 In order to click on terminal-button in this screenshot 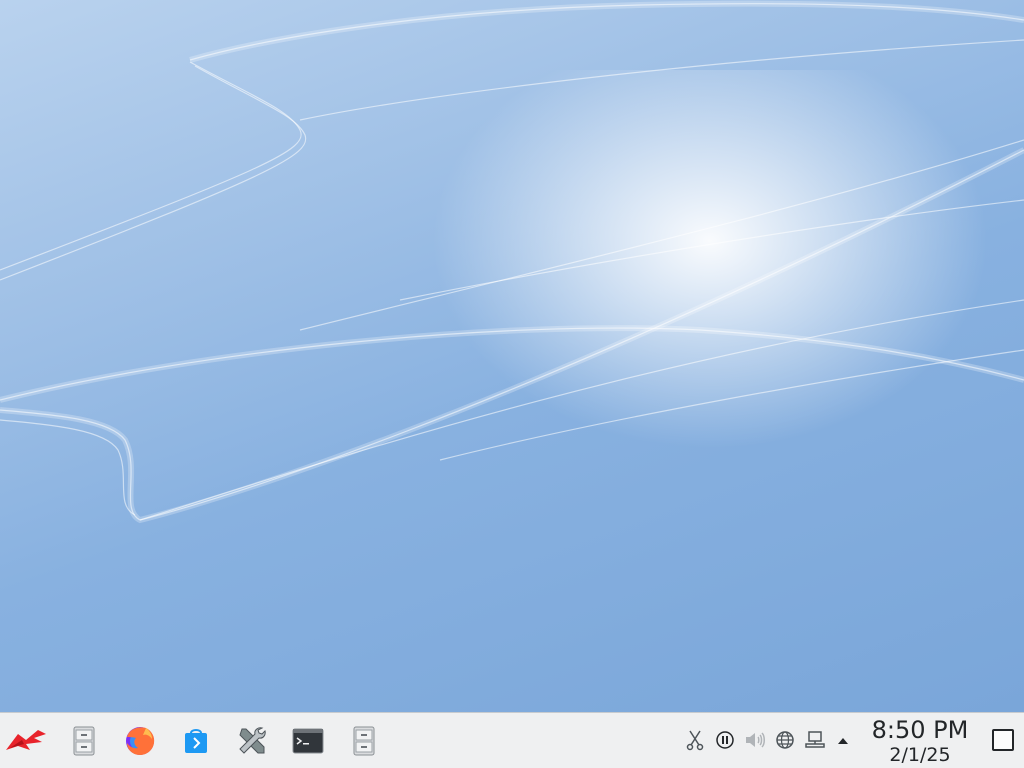, I will do `click(308, 741)`.